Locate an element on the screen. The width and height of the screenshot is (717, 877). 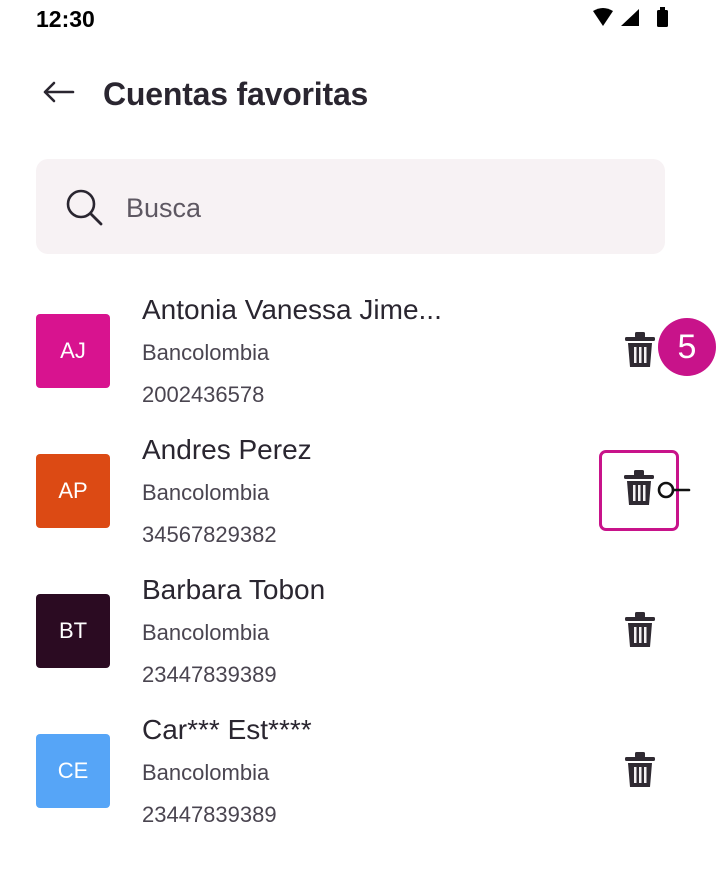
status-bar: 12:30 is located at coordinates (358, 20).